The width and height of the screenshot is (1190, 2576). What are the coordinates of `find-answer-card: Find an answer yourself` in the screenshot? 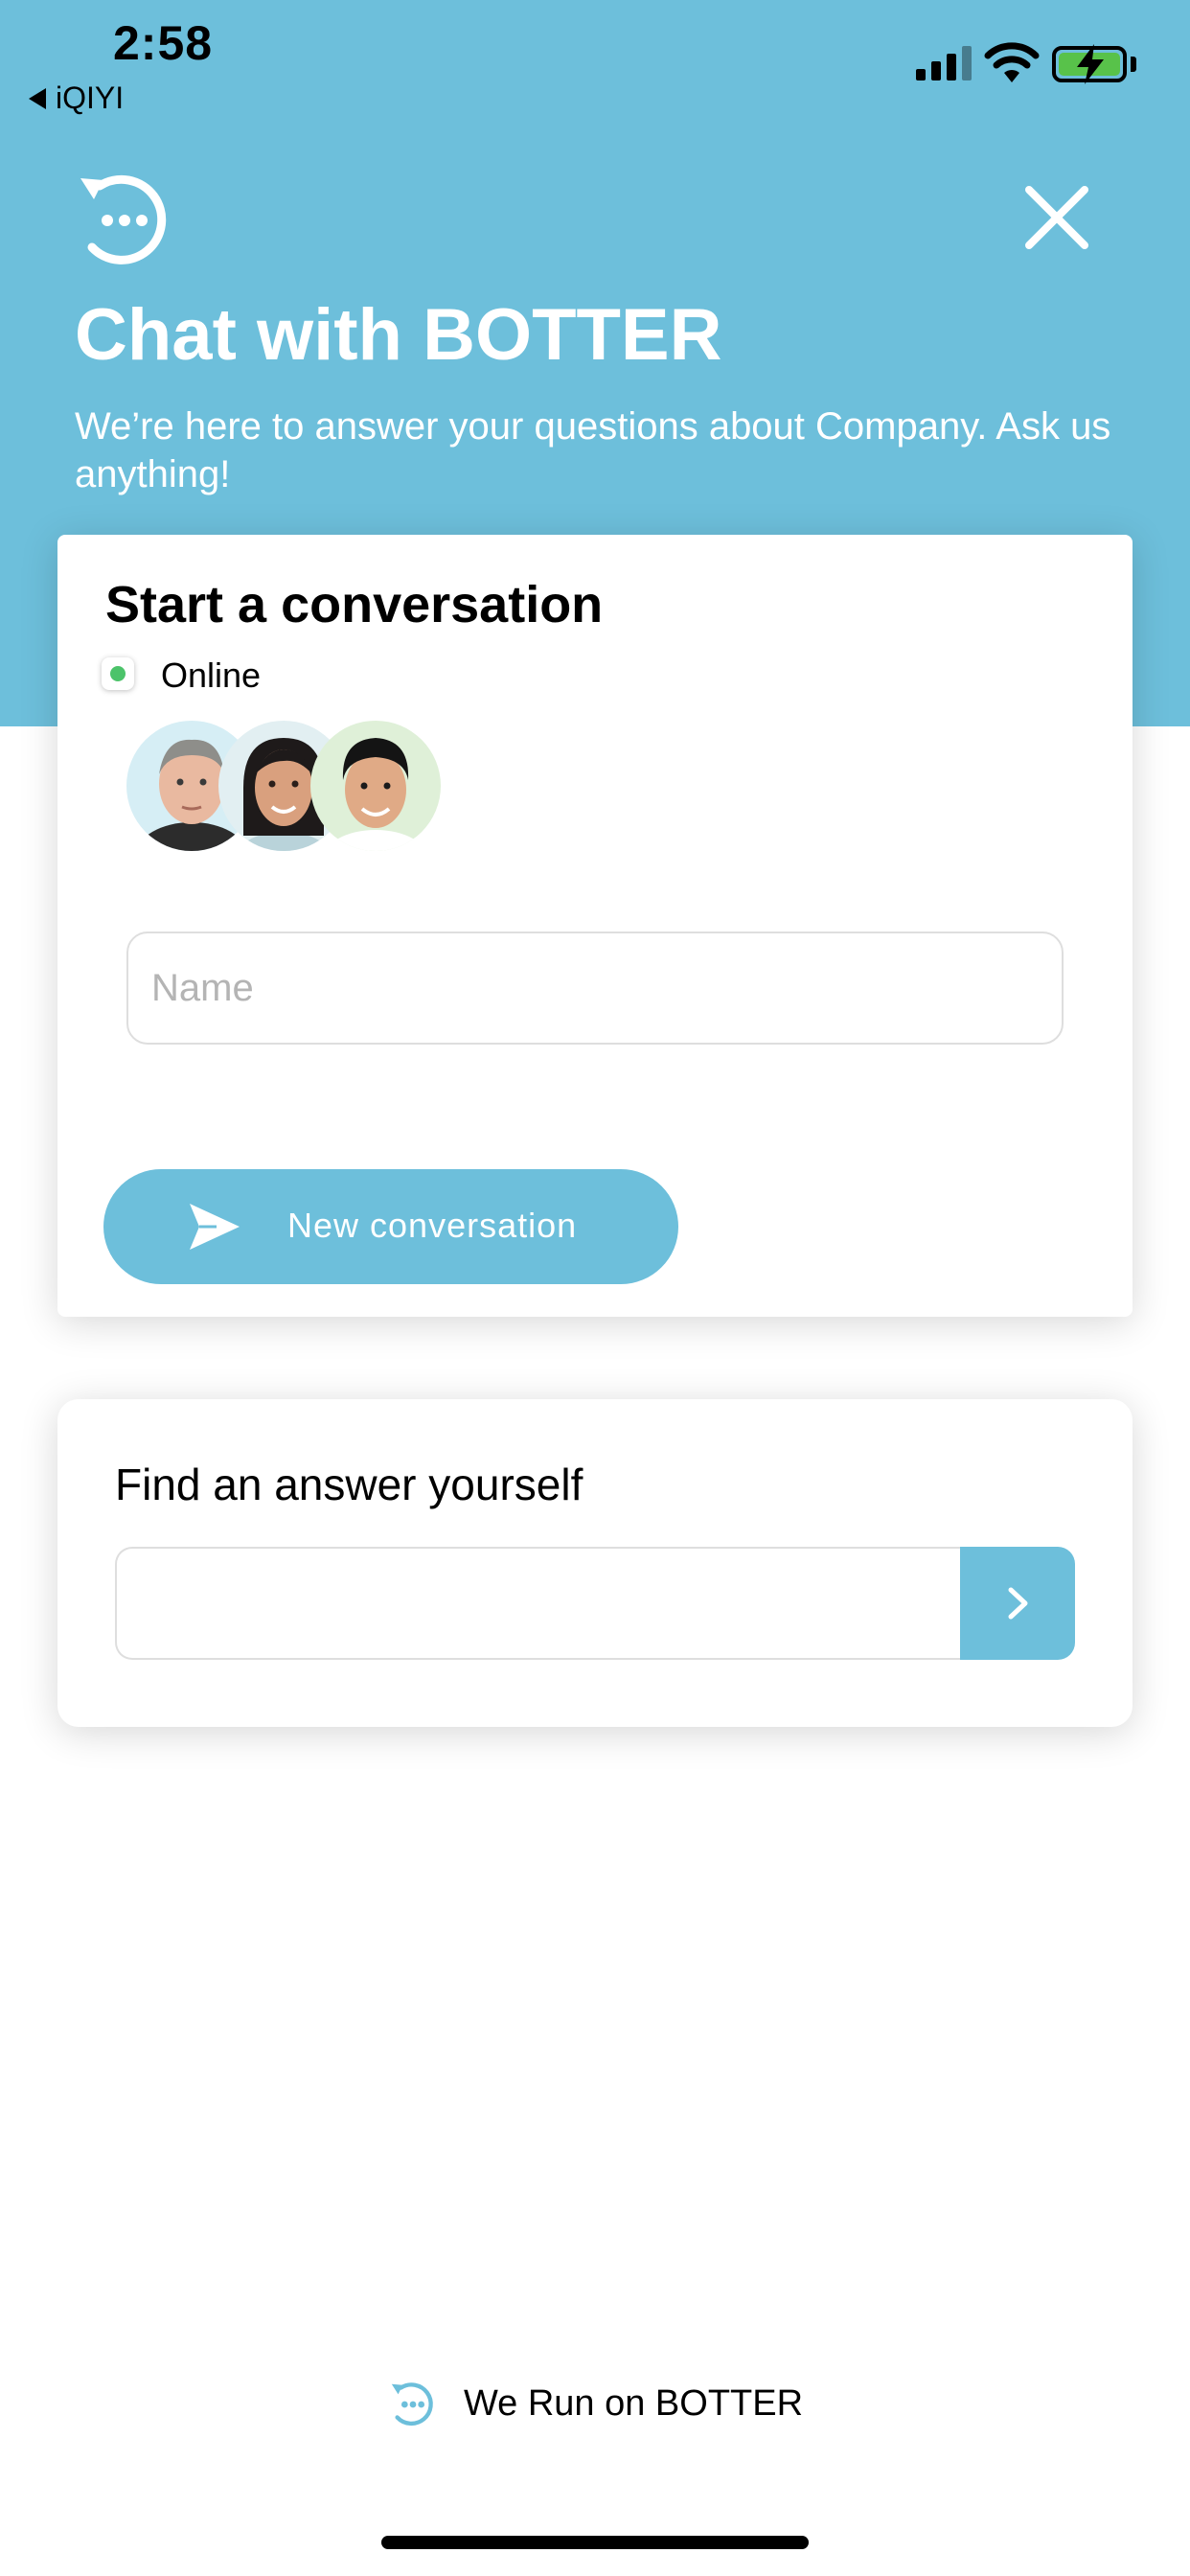 It's located at (595, 1563).